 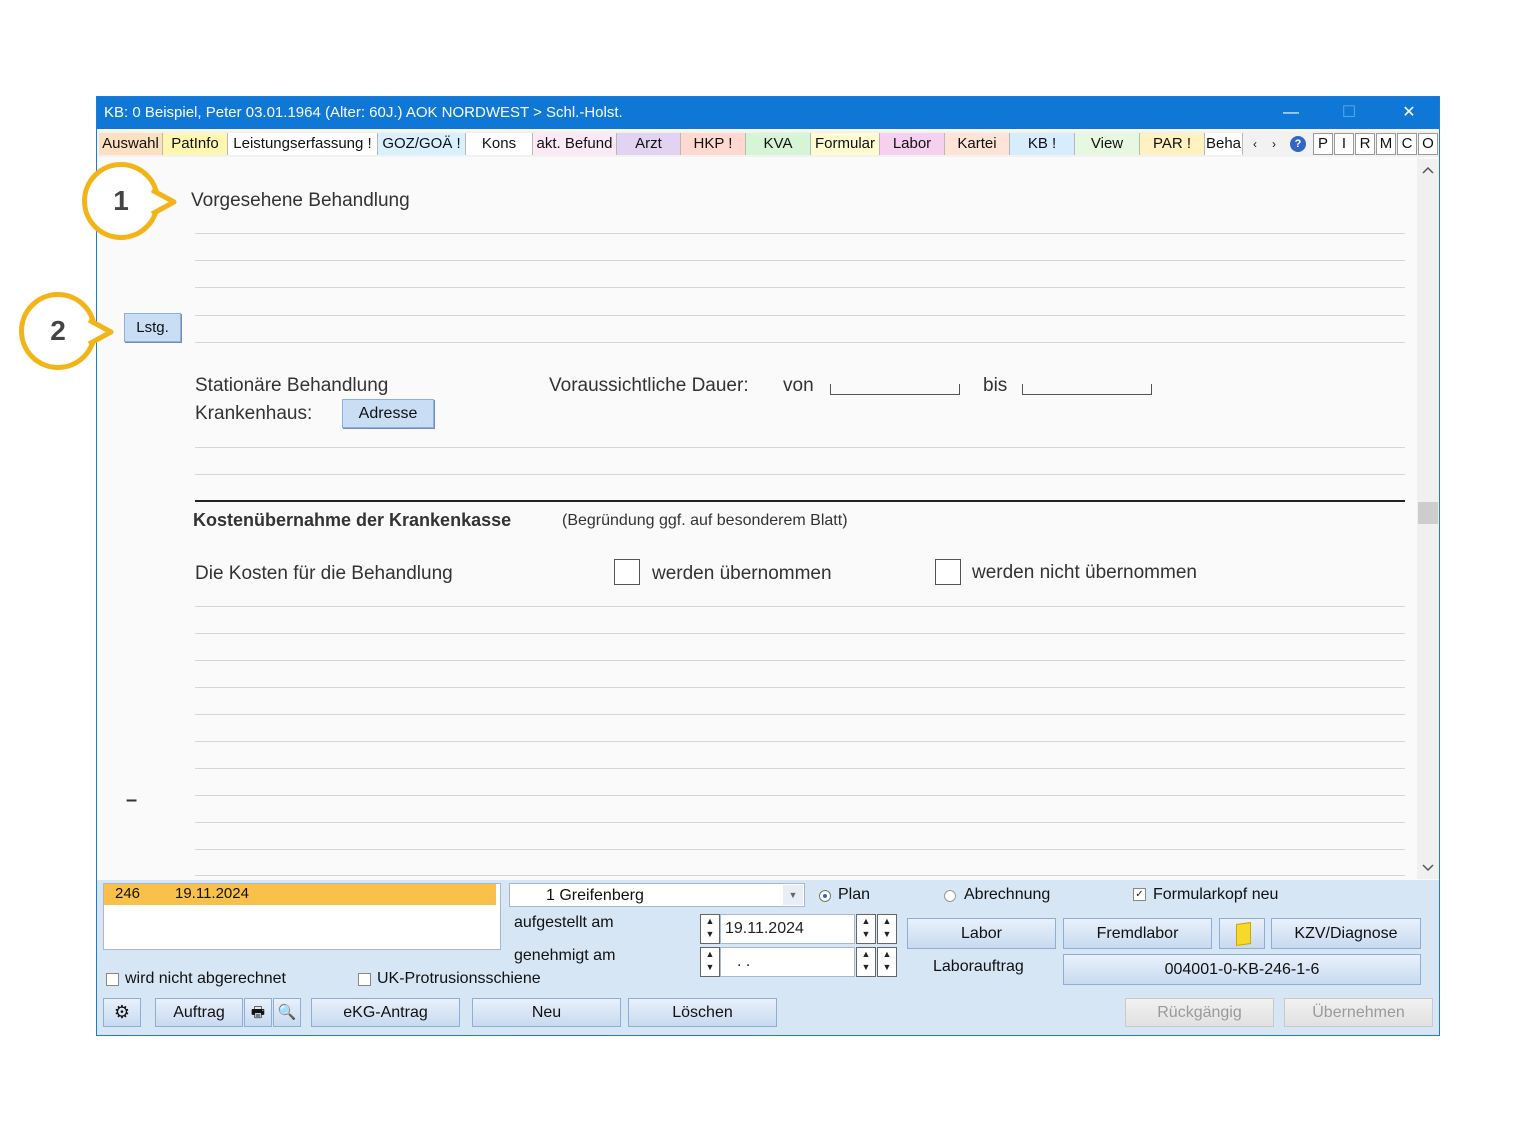 I want to click on tab-formular: Formular, so click(x=845, y=144).